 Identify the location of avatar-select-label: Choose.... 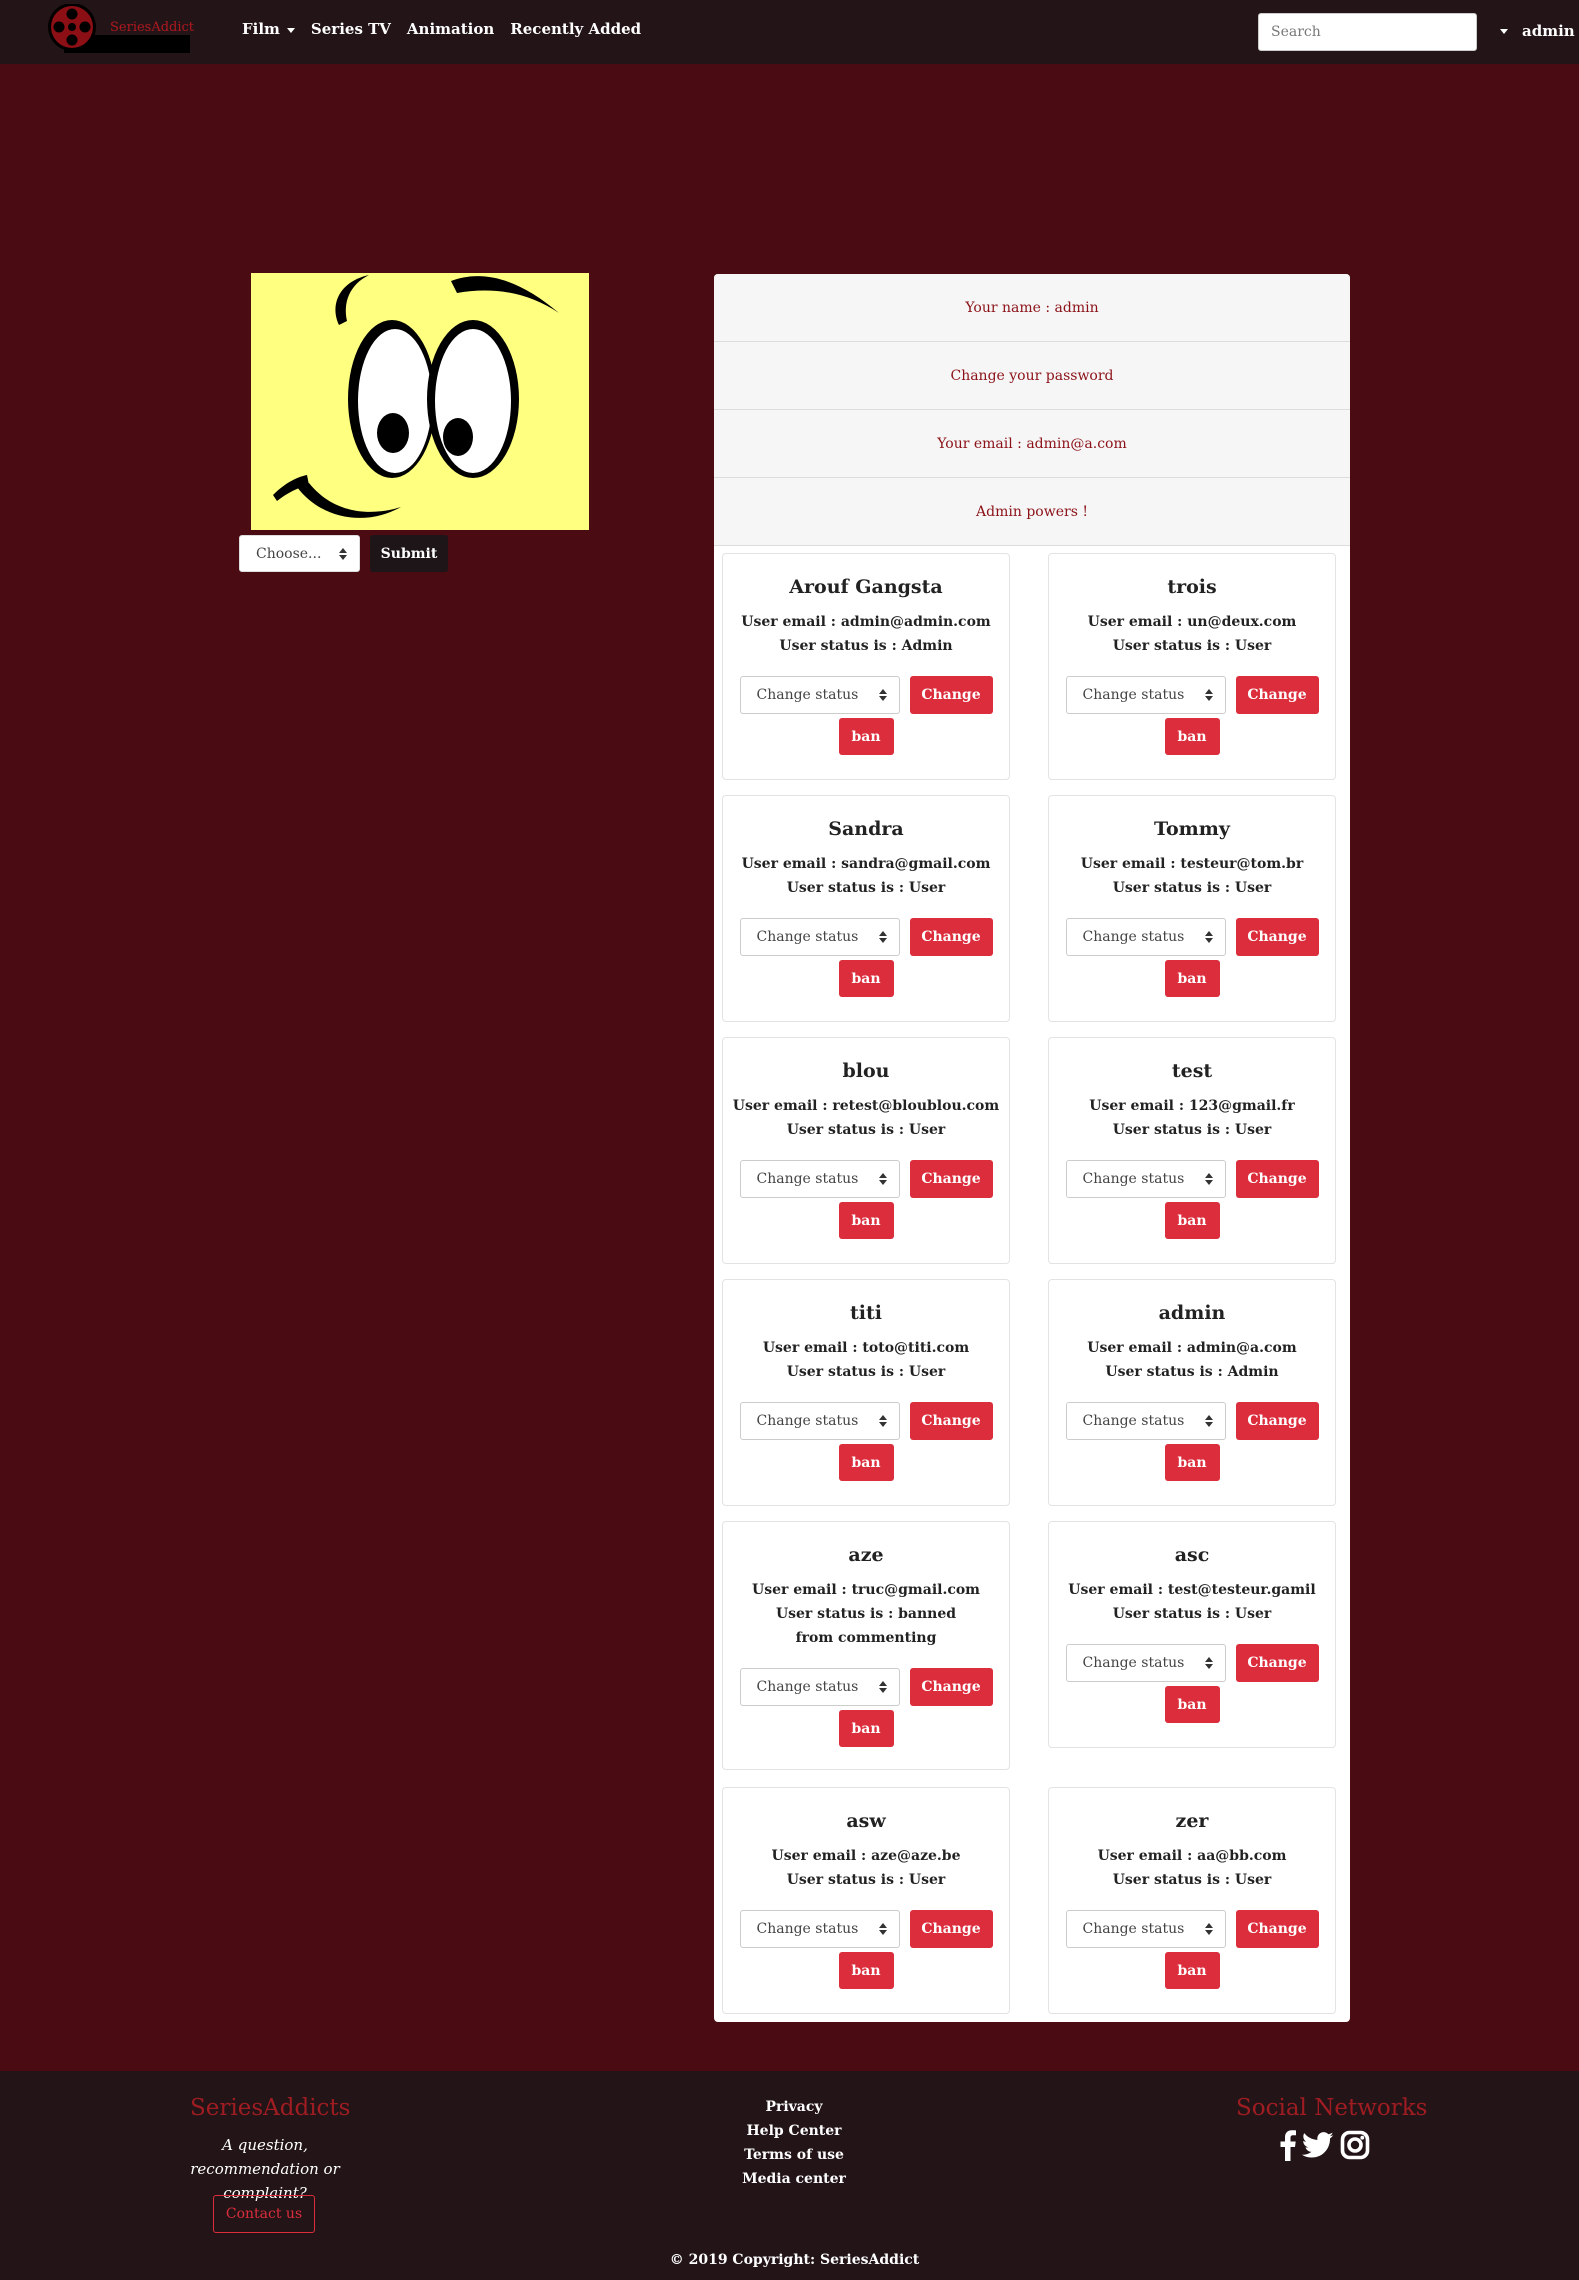
(289, 554).